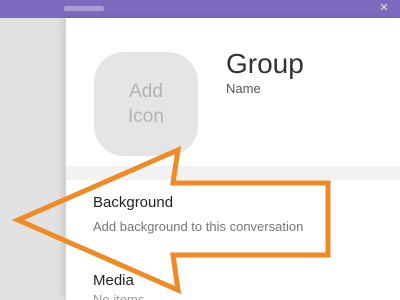 Image resolution: width=400 pixels, height=300 pixels. I want to click on media-setting-description: No items, so click(119, 296).